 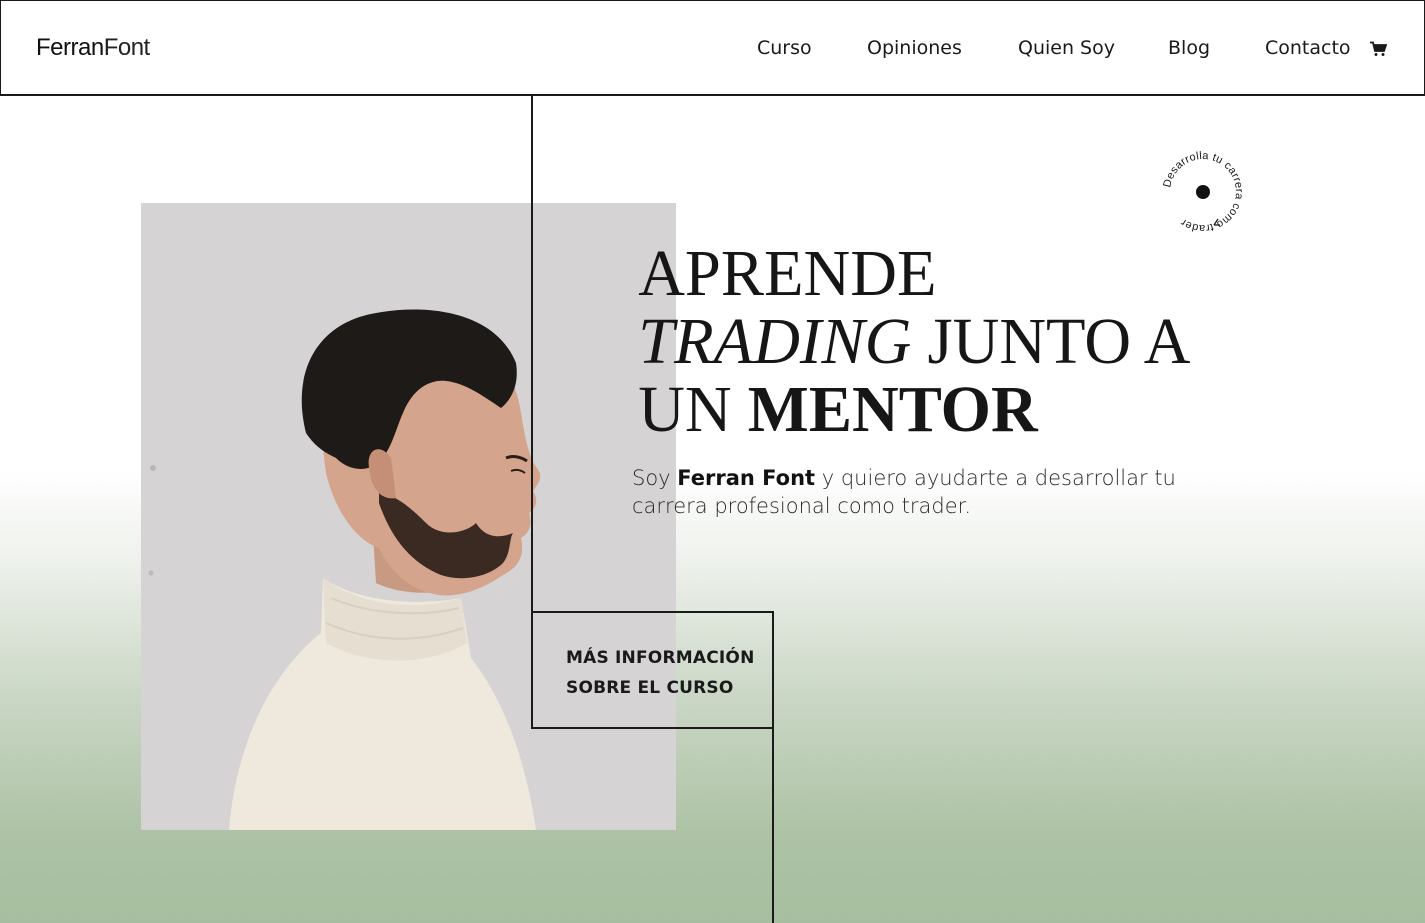 What do you see at coordinates (787, 273) in the screenshot?
I see `headline-line-1: APRENDE` at bounding box center [787, 273].